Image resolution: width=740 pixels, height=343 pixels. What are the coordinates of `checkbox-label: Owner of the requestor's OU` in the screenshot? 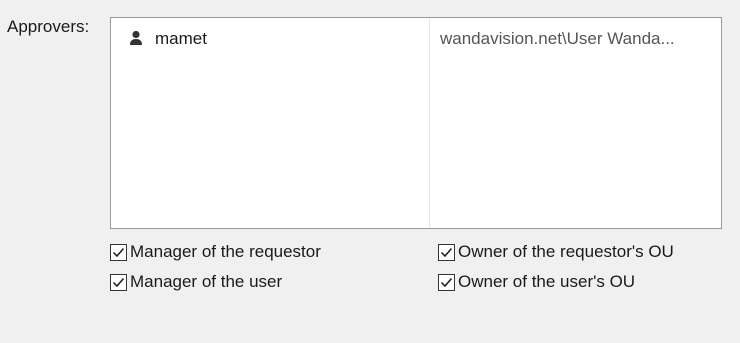 It's located at (566, 251).